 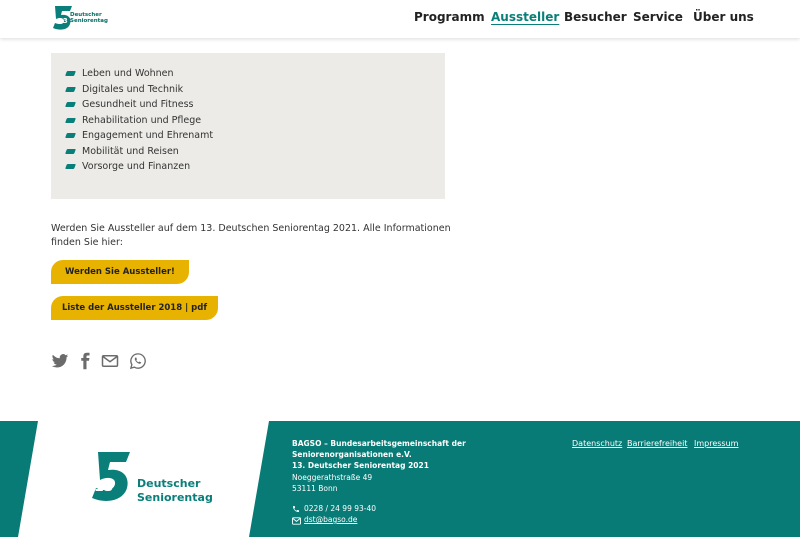 I want to click on whatsapp-icon, so click(x=138, y=361).